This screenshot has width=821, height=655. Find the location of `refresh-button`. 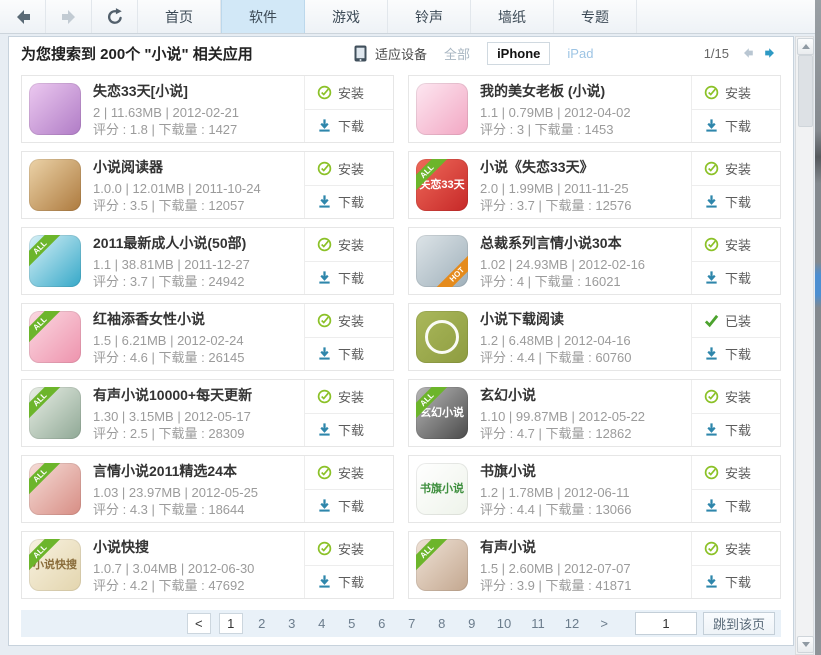

refresh-button is located at coordinates (115, 16).